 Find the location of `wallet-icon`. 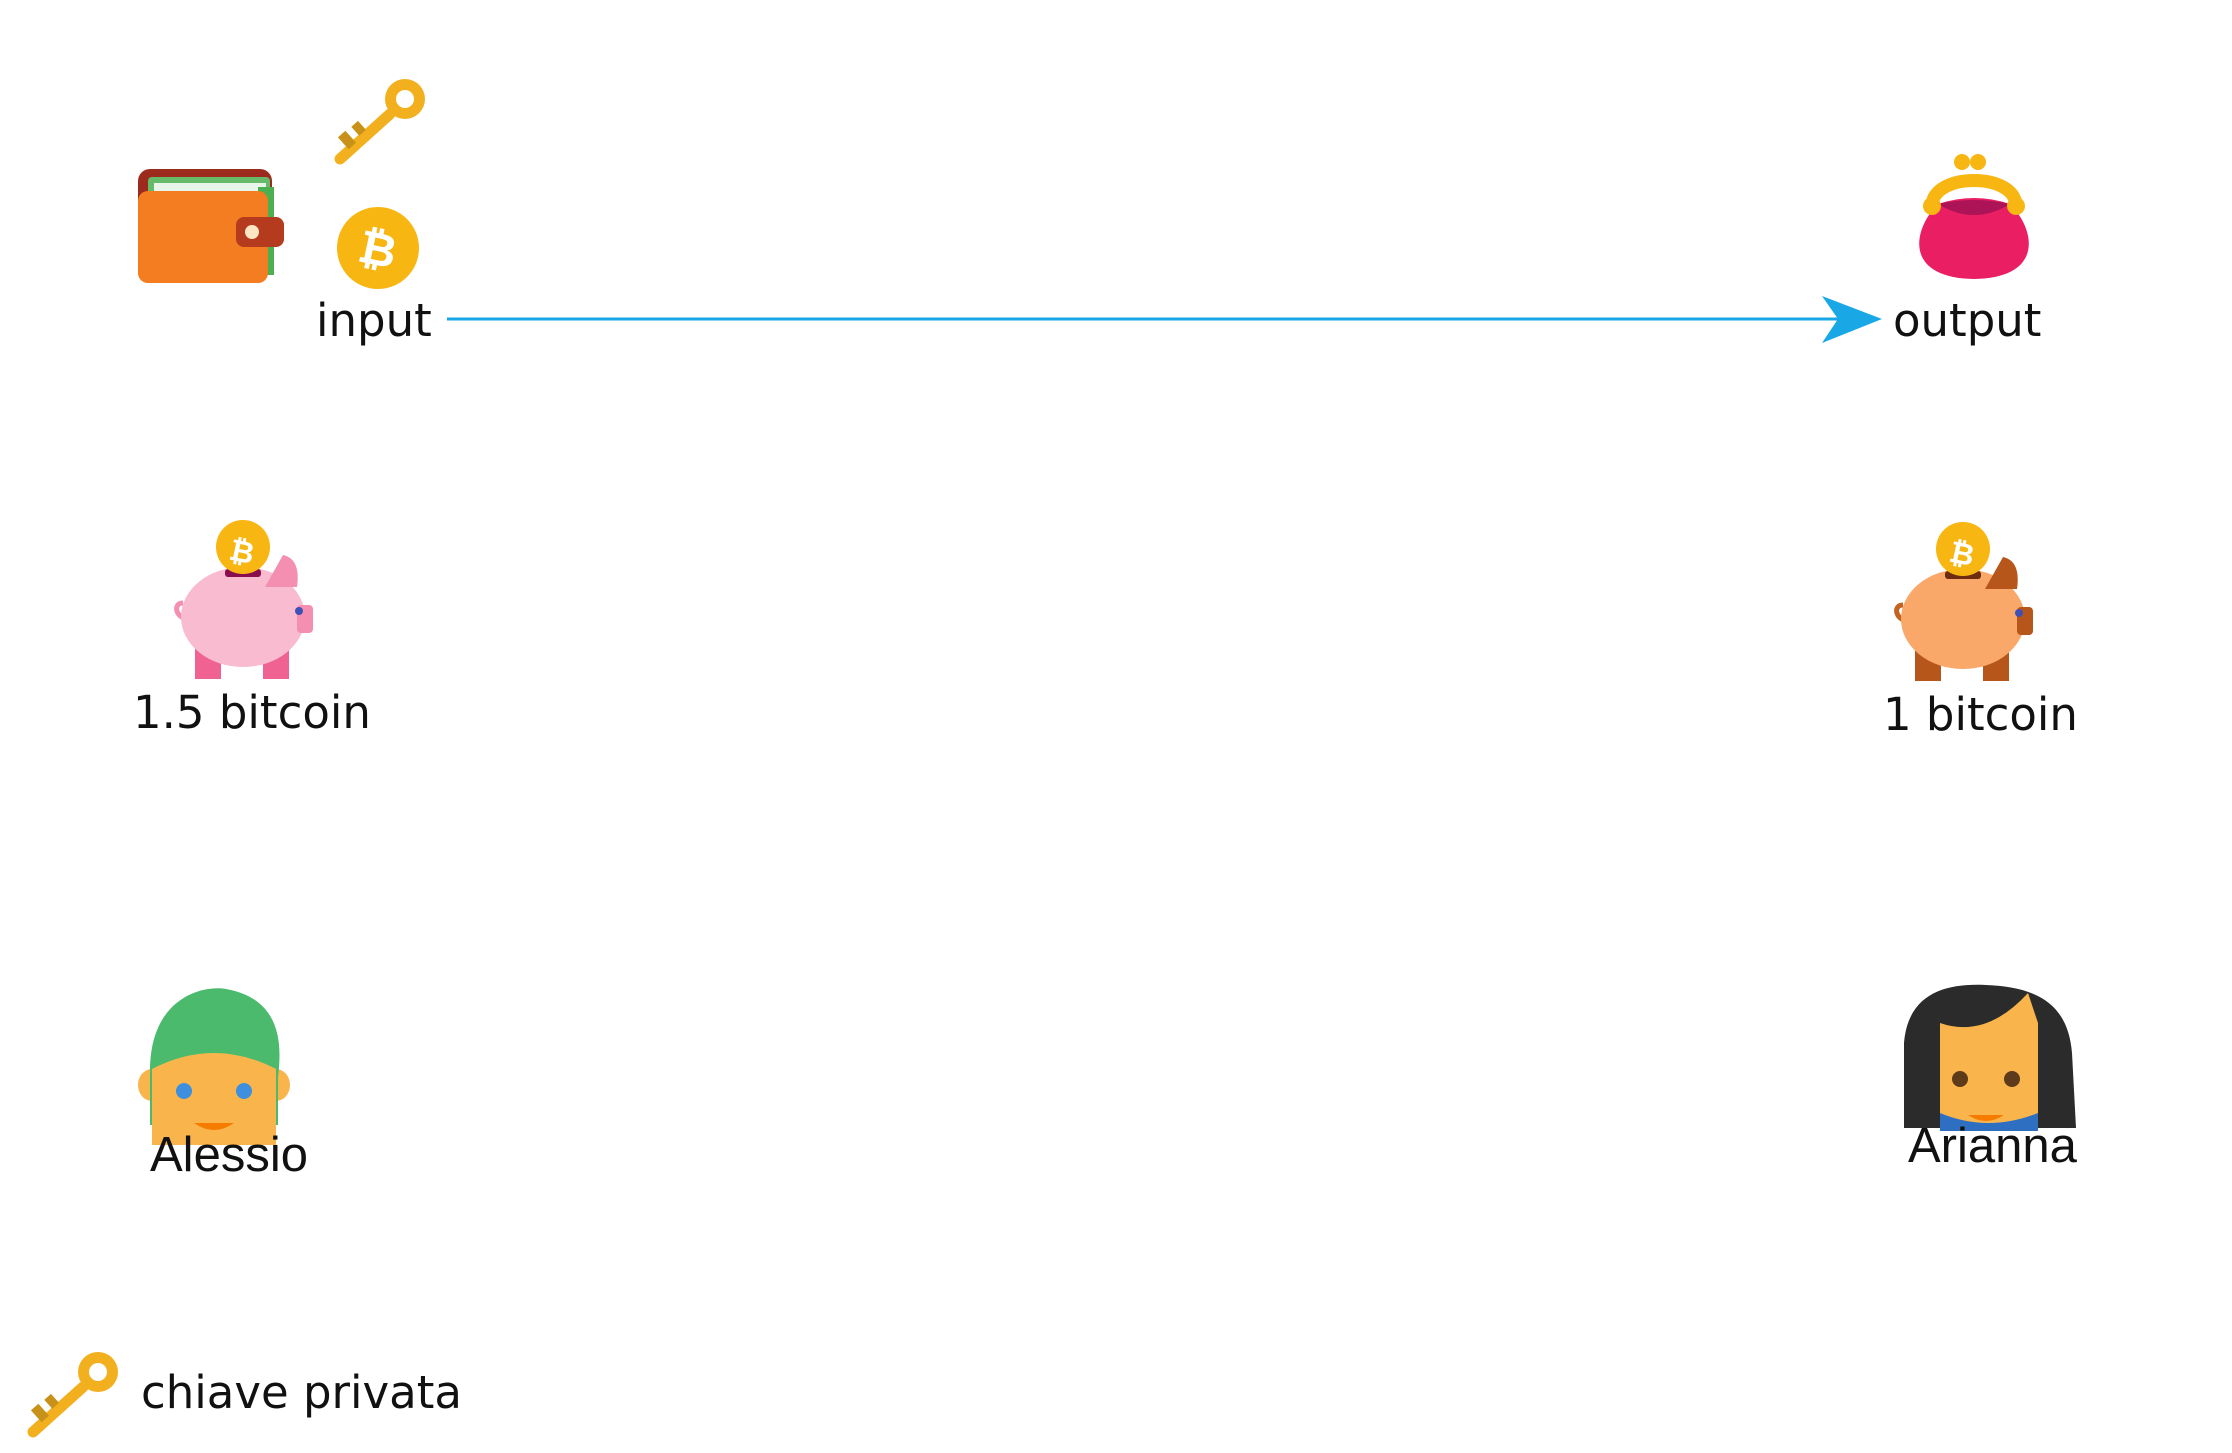

wallet-icon is located at coordinates (211, 226).